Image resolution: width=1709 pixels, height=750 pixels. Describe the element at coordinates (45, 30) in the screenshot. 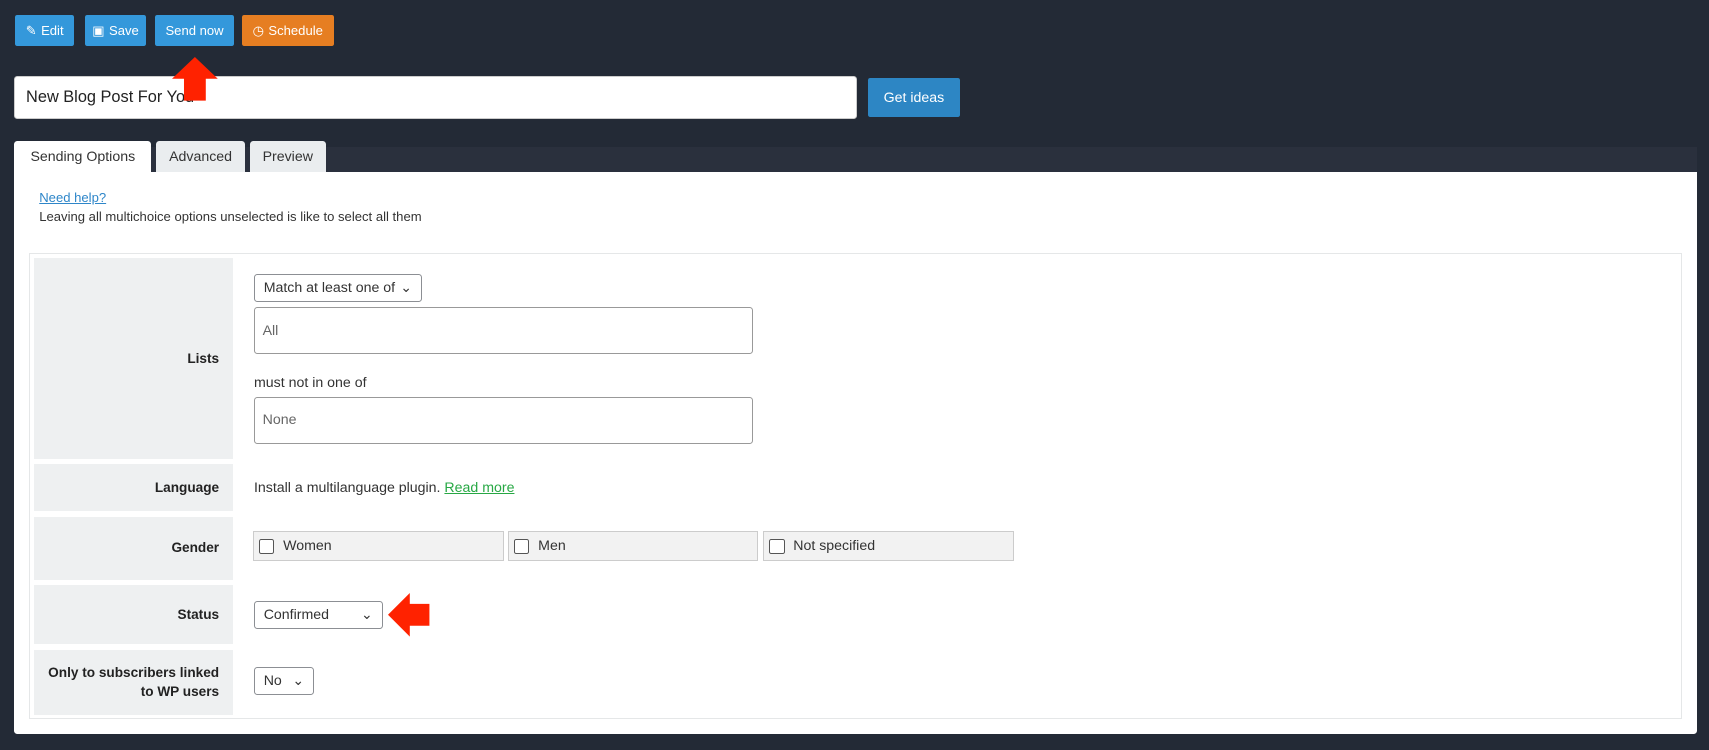

I see `edit-button: ✎ Edit` at that location.